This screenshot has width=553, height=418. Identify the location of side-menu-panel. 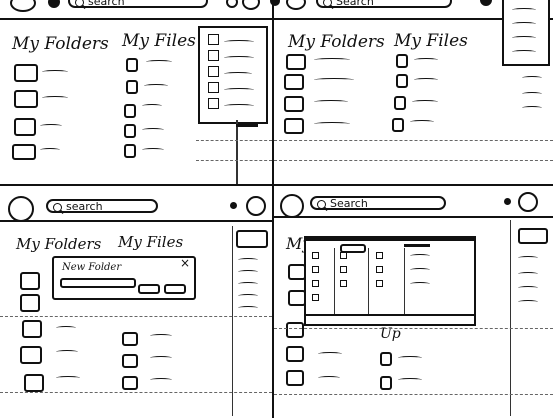
(526, 33).